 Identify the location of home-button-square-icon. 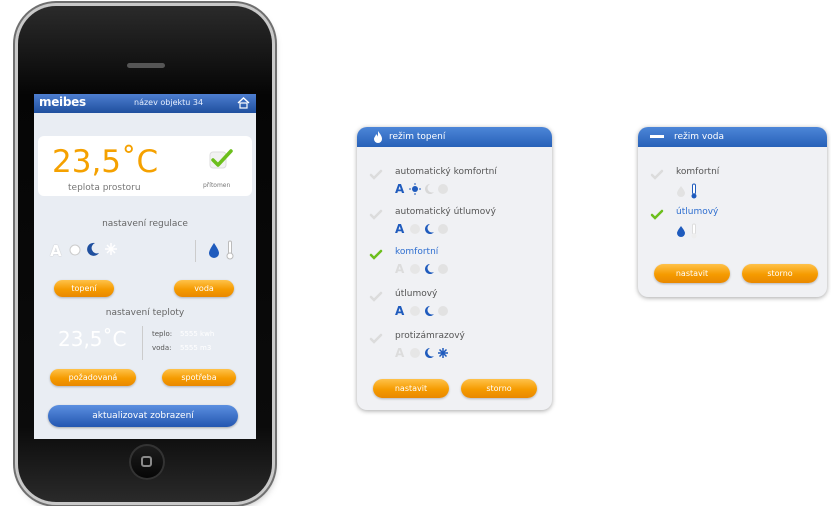
(146, 461).